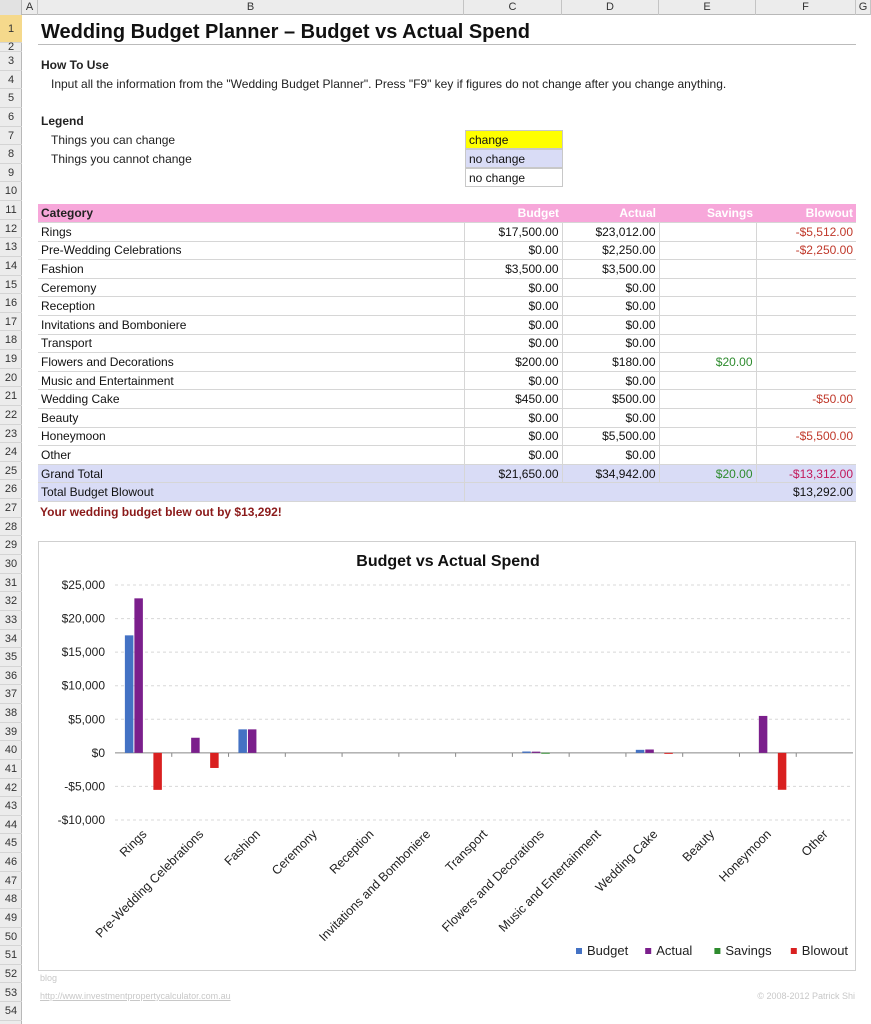  What do you see at coordinates (11, 47) in the screenshot?
I see `row-header-2: 2` at bounding box center [11, 47].